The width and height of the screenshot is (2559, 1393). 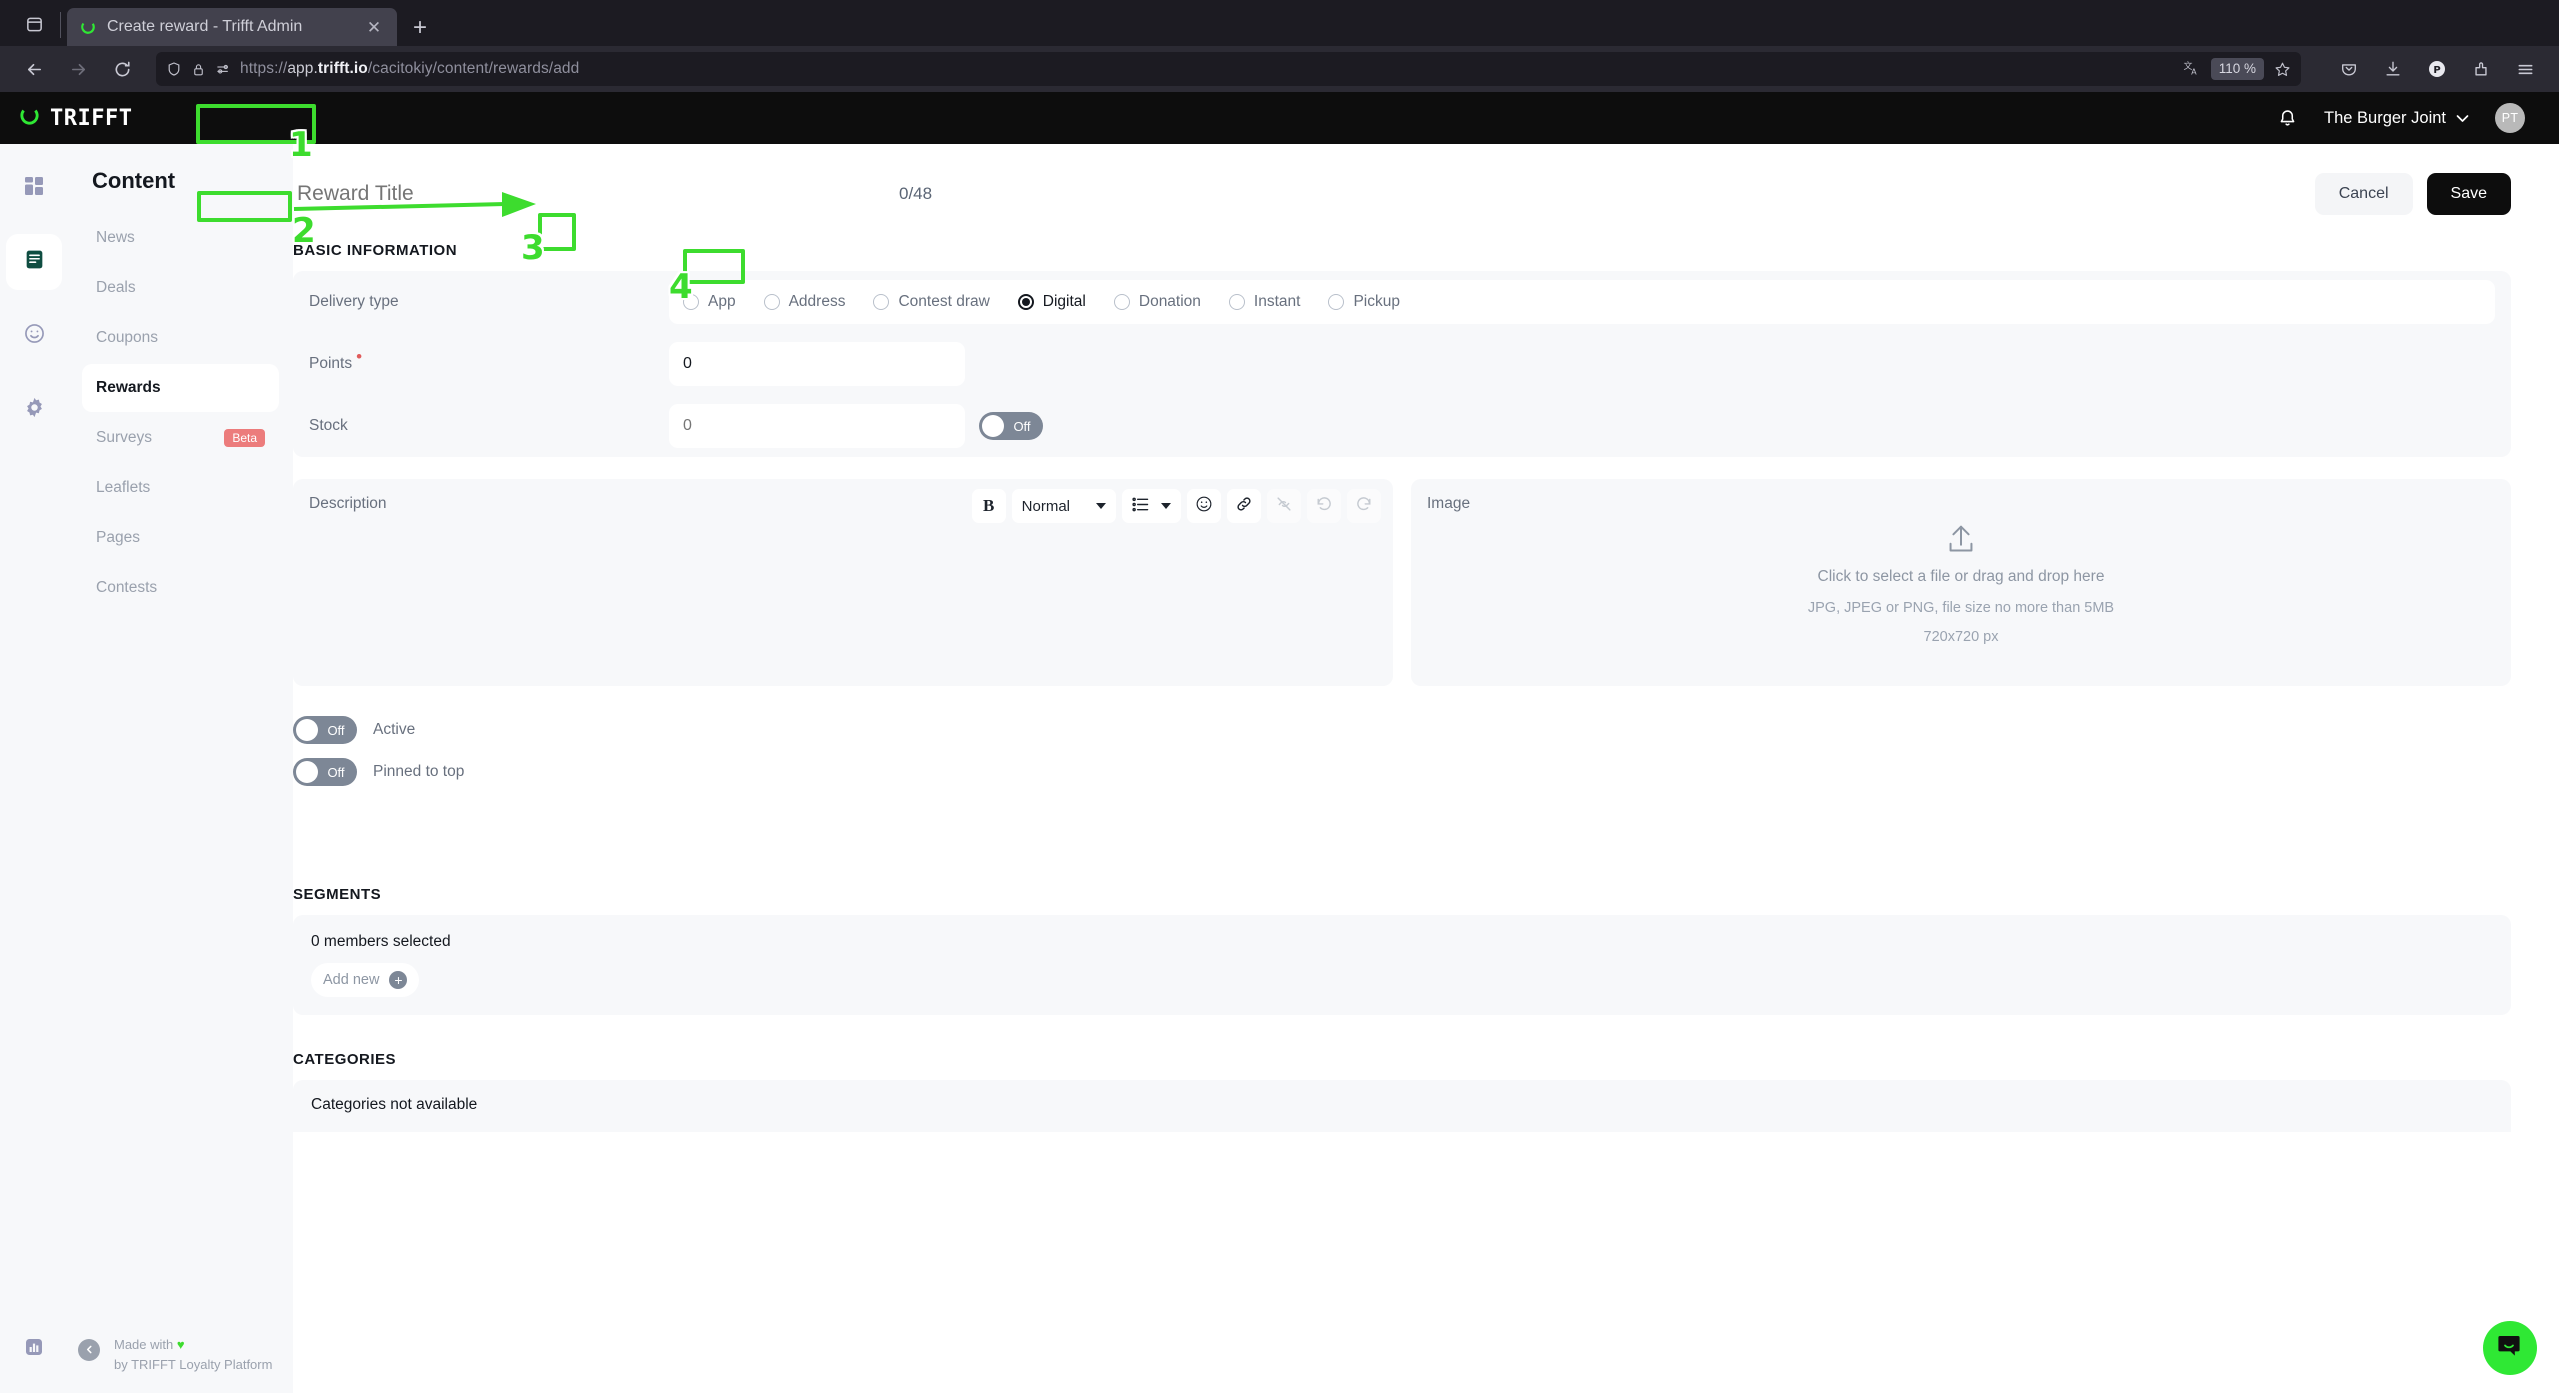 What do you see at coordinates (144, 1344) in the screenshot?
I see `made-with-line1: Made with` at bounding box center [144, 1344].